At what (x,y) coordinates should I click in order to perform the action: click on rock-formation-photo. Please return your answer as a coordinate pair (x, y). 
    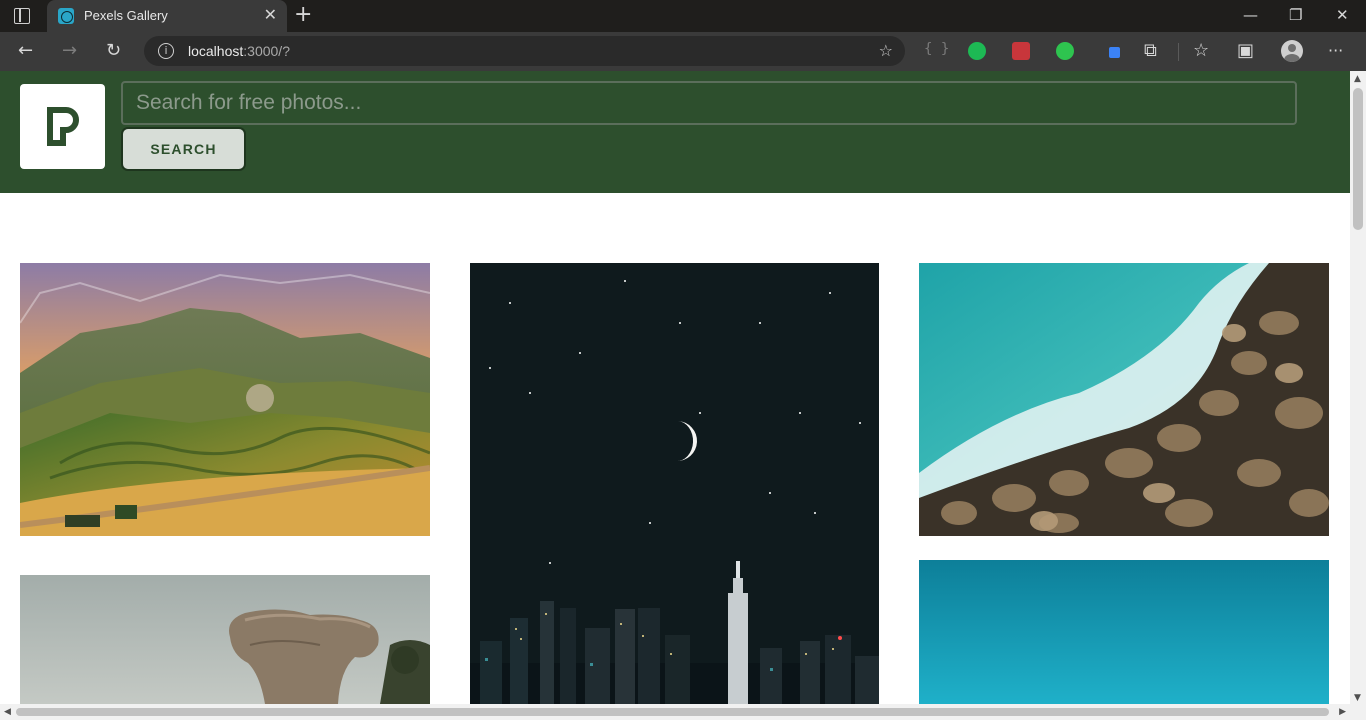
    Looking at the image, I should click on (225, 639).